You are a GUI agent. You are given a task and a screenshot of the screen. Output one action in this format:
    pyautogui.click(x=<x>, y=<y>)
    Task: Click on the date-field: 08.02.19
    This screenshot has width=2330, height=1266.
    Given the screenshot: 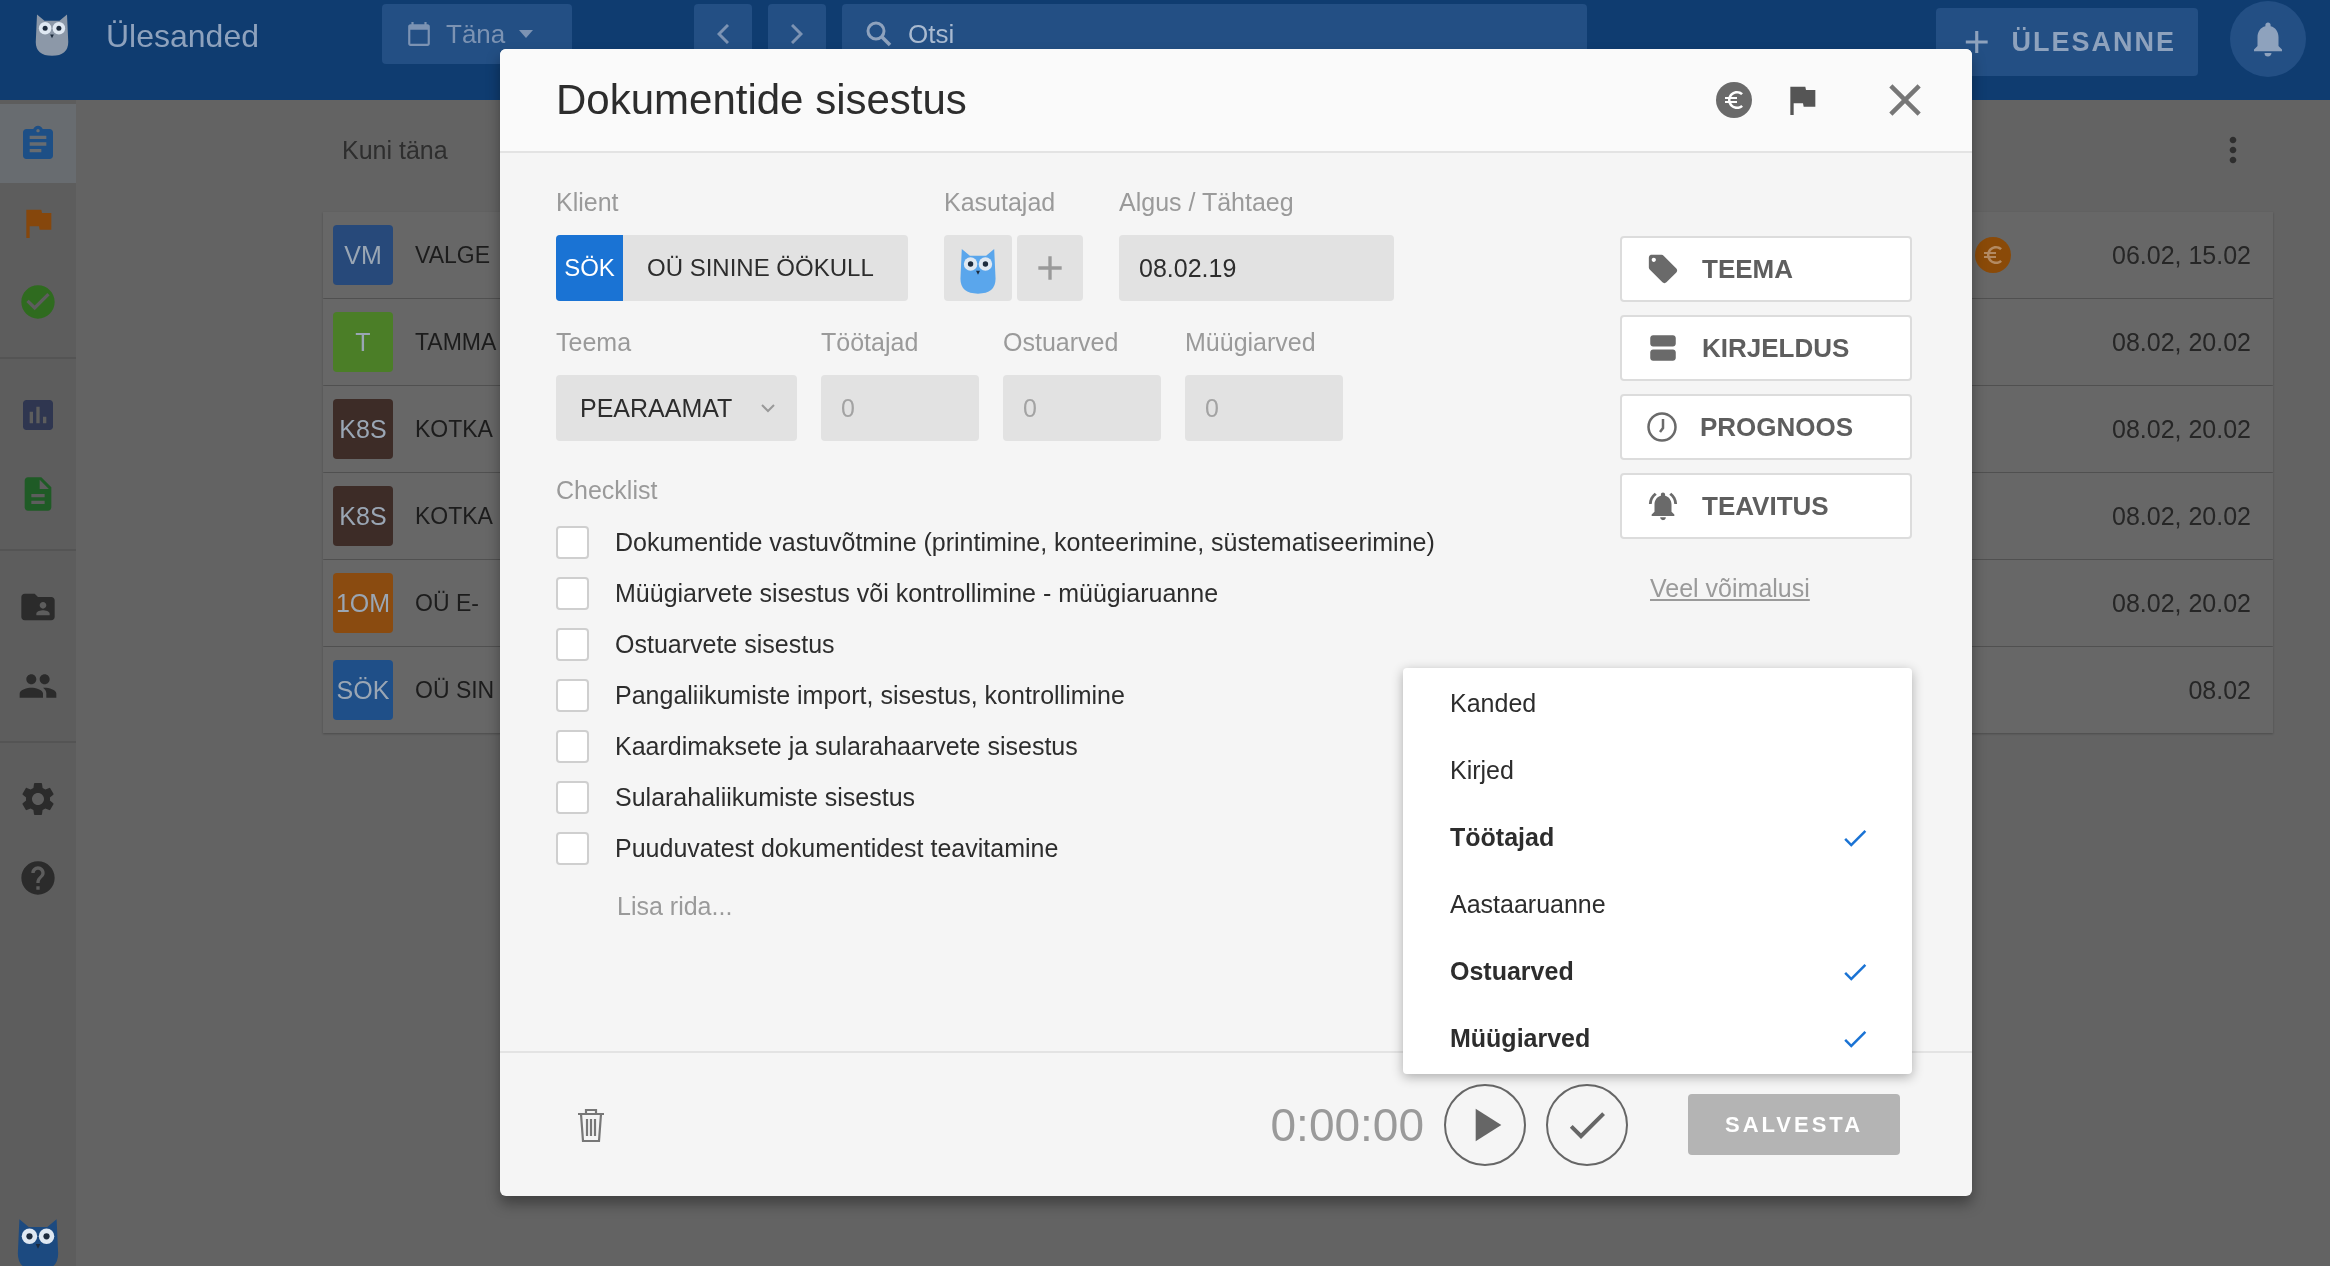 What is the action you would take?
    pyautogui.click(x=1256, y=268)
    